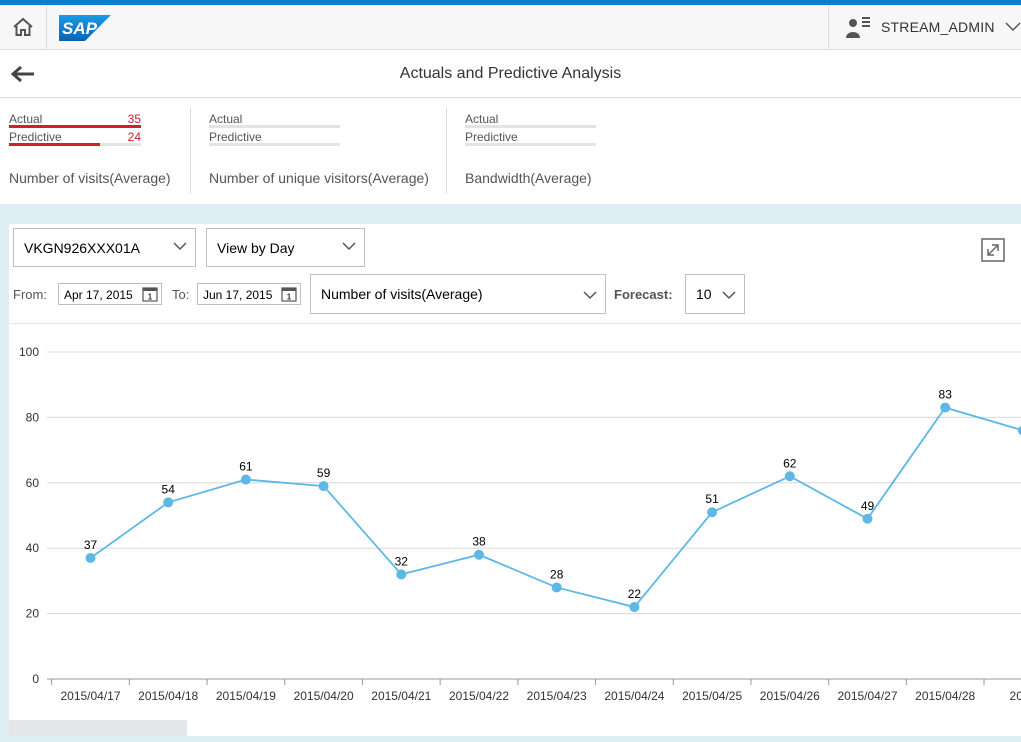 The image size is (1021, 742). I want to click on user-menu: STREAM_ADMIN, so click(924, 27).